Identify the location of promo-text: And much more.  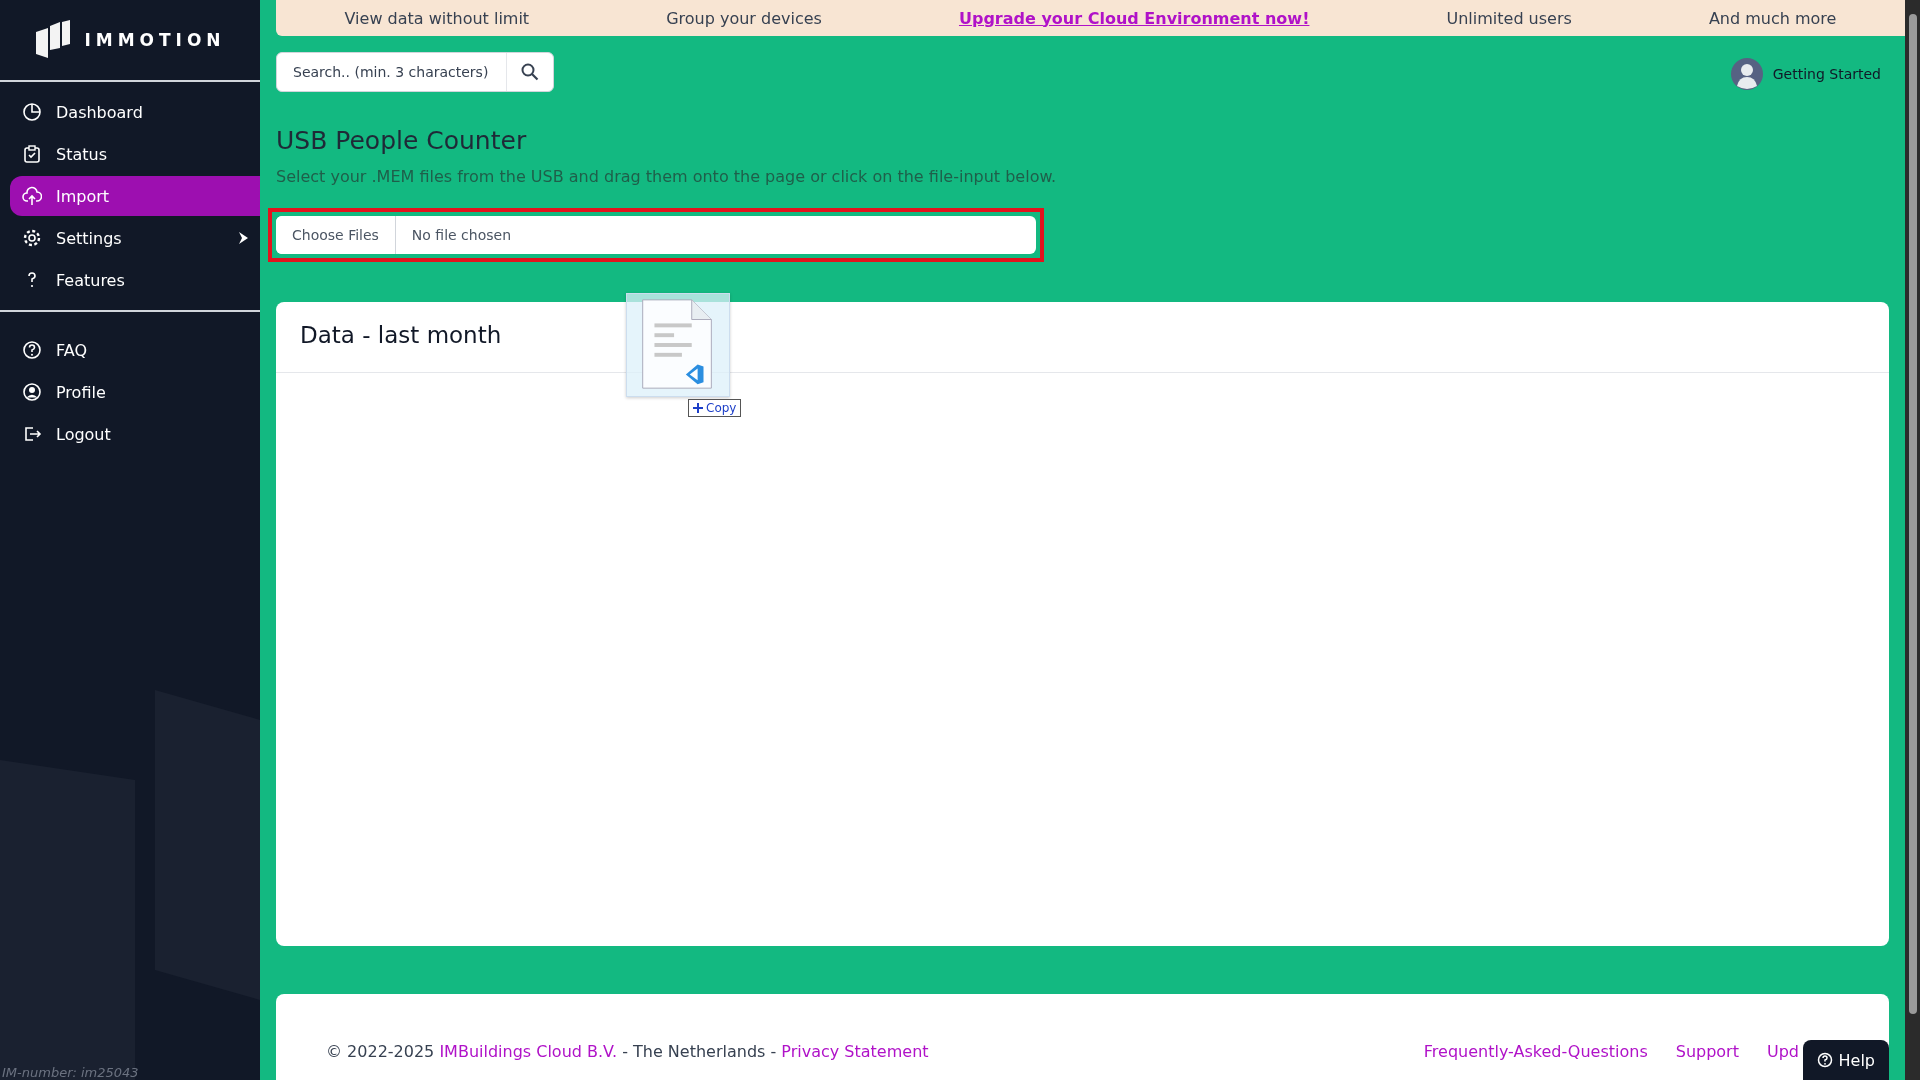
(1772, 18).